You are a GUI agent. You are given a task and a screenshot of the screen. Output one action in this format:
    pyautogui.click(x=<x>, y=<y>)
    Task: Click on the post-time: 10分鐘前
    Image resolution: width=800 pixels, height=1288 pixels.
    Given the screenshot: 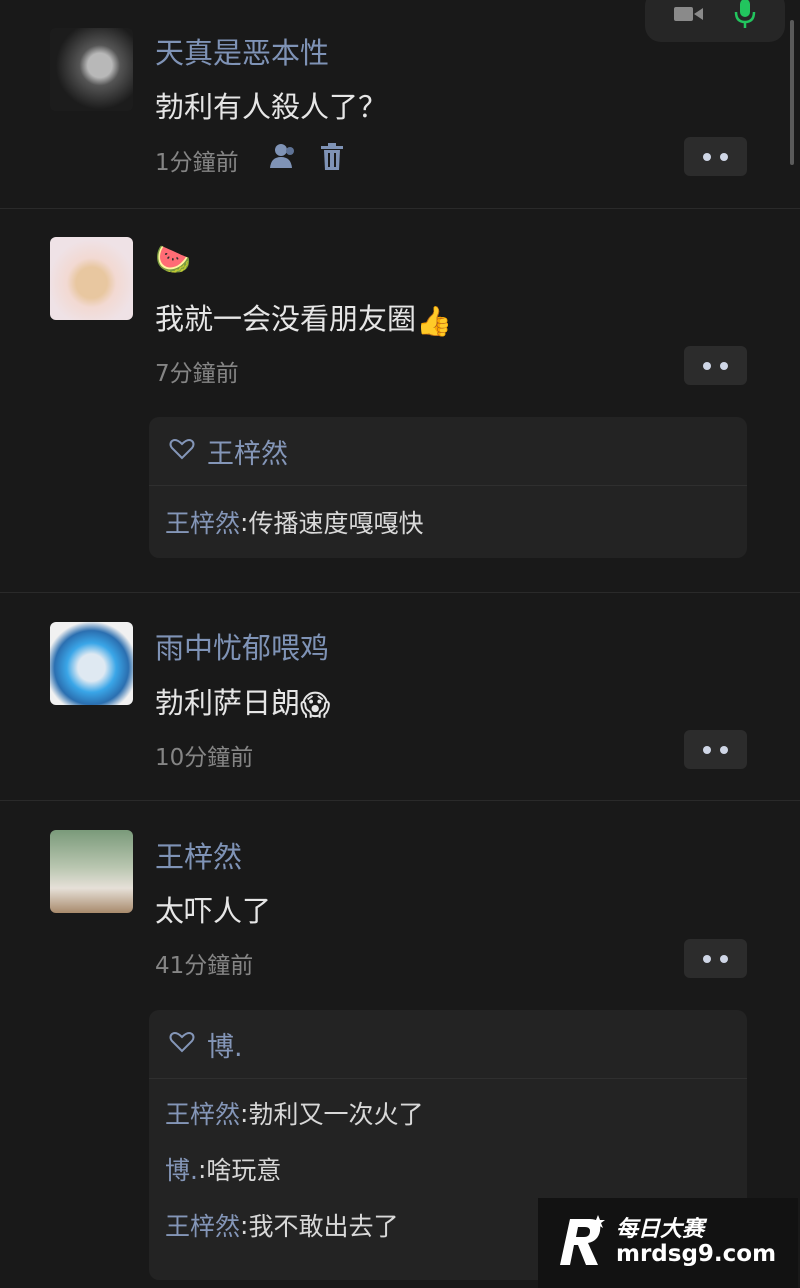 What is the action you would take?
    pyautogui.click(x=204, y=758)
    